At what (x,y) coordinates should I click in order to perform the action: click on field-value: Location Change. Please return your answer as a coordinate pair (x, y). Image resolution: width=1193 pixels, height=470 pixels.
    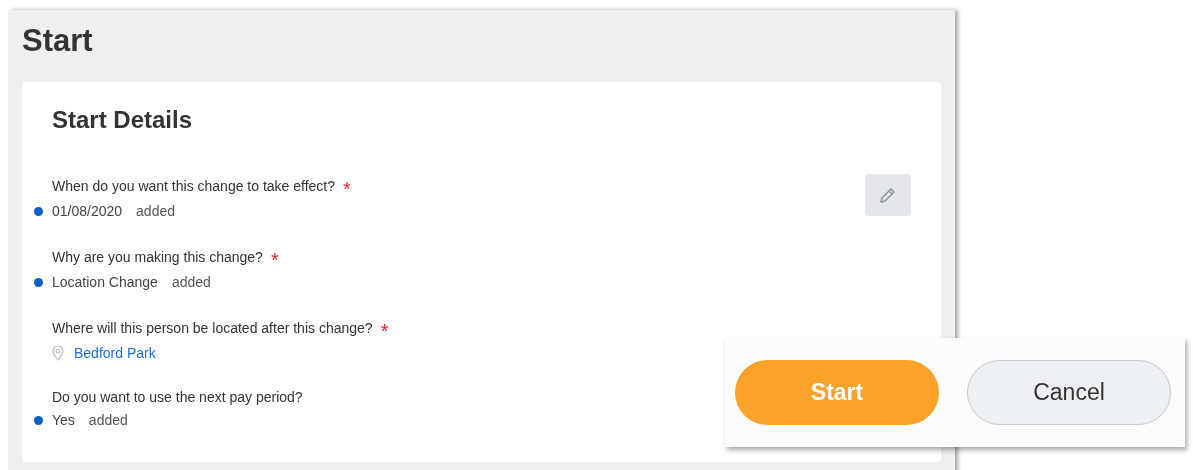
    Looking at the image, I should click on (105, 282).